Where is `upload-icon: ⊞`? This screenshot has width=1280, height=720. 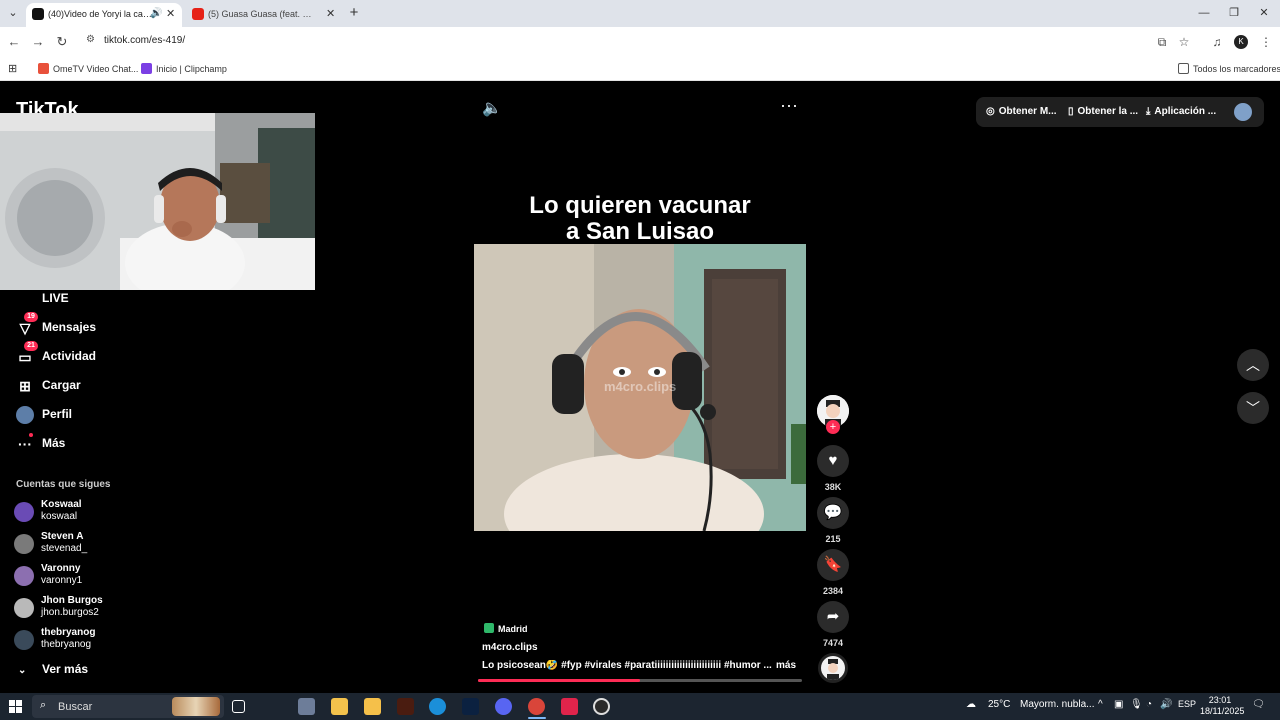 upload-icon: ⊞ is located at coordinates (25, 386).